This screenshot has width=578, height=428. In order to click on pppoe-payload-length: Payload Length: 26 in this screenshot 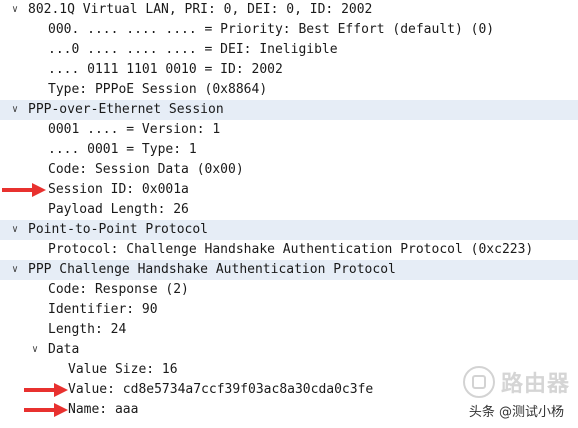, I will do `click(118, 209)`.